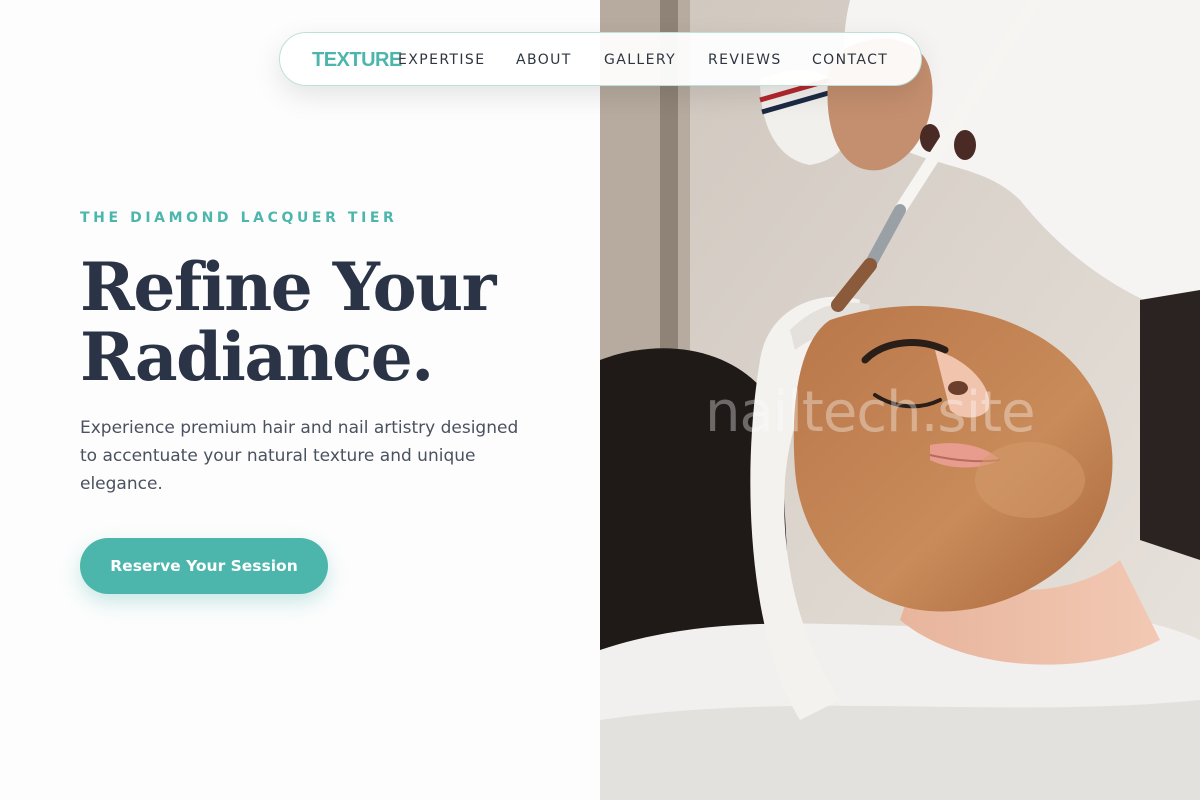 This screenshot has height=800, width=1200. I want to click on headline-line-1: Refine Your, so click(288, 287).